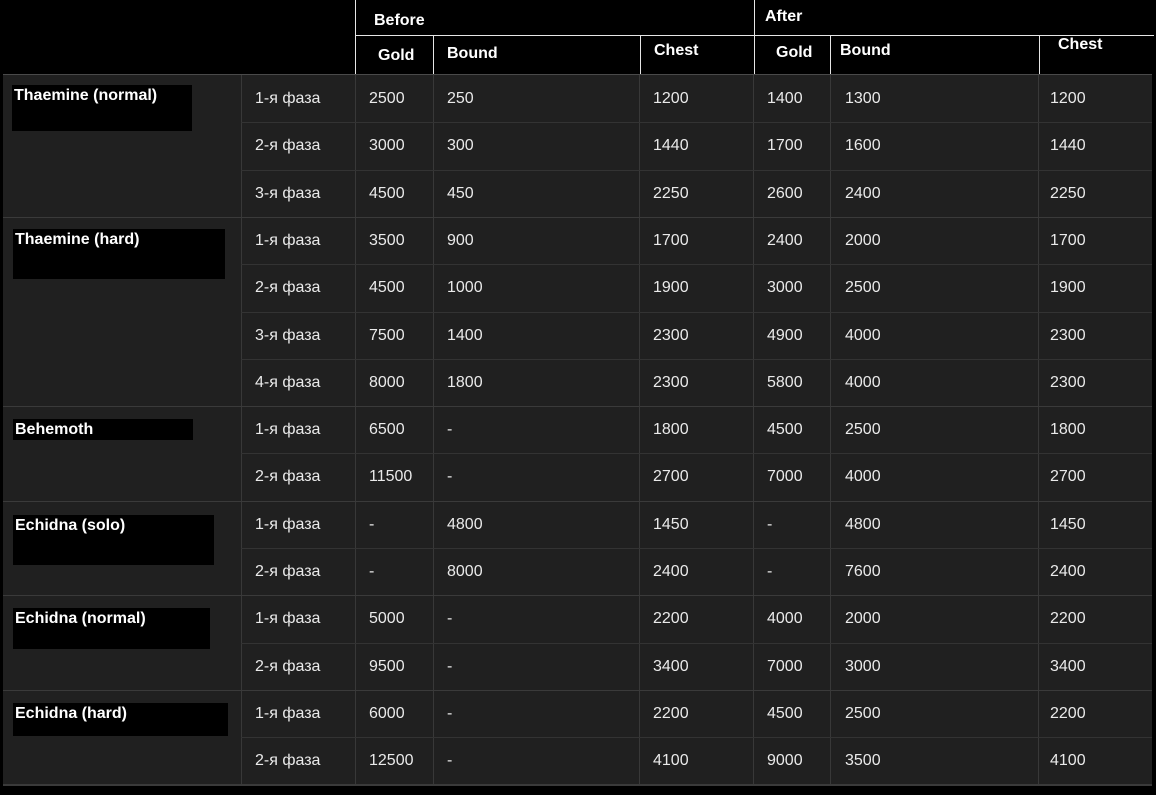  I want to click on table-row: 2-я фаза 11500 - 2700 7000 4000 2700, so click(577, 476).